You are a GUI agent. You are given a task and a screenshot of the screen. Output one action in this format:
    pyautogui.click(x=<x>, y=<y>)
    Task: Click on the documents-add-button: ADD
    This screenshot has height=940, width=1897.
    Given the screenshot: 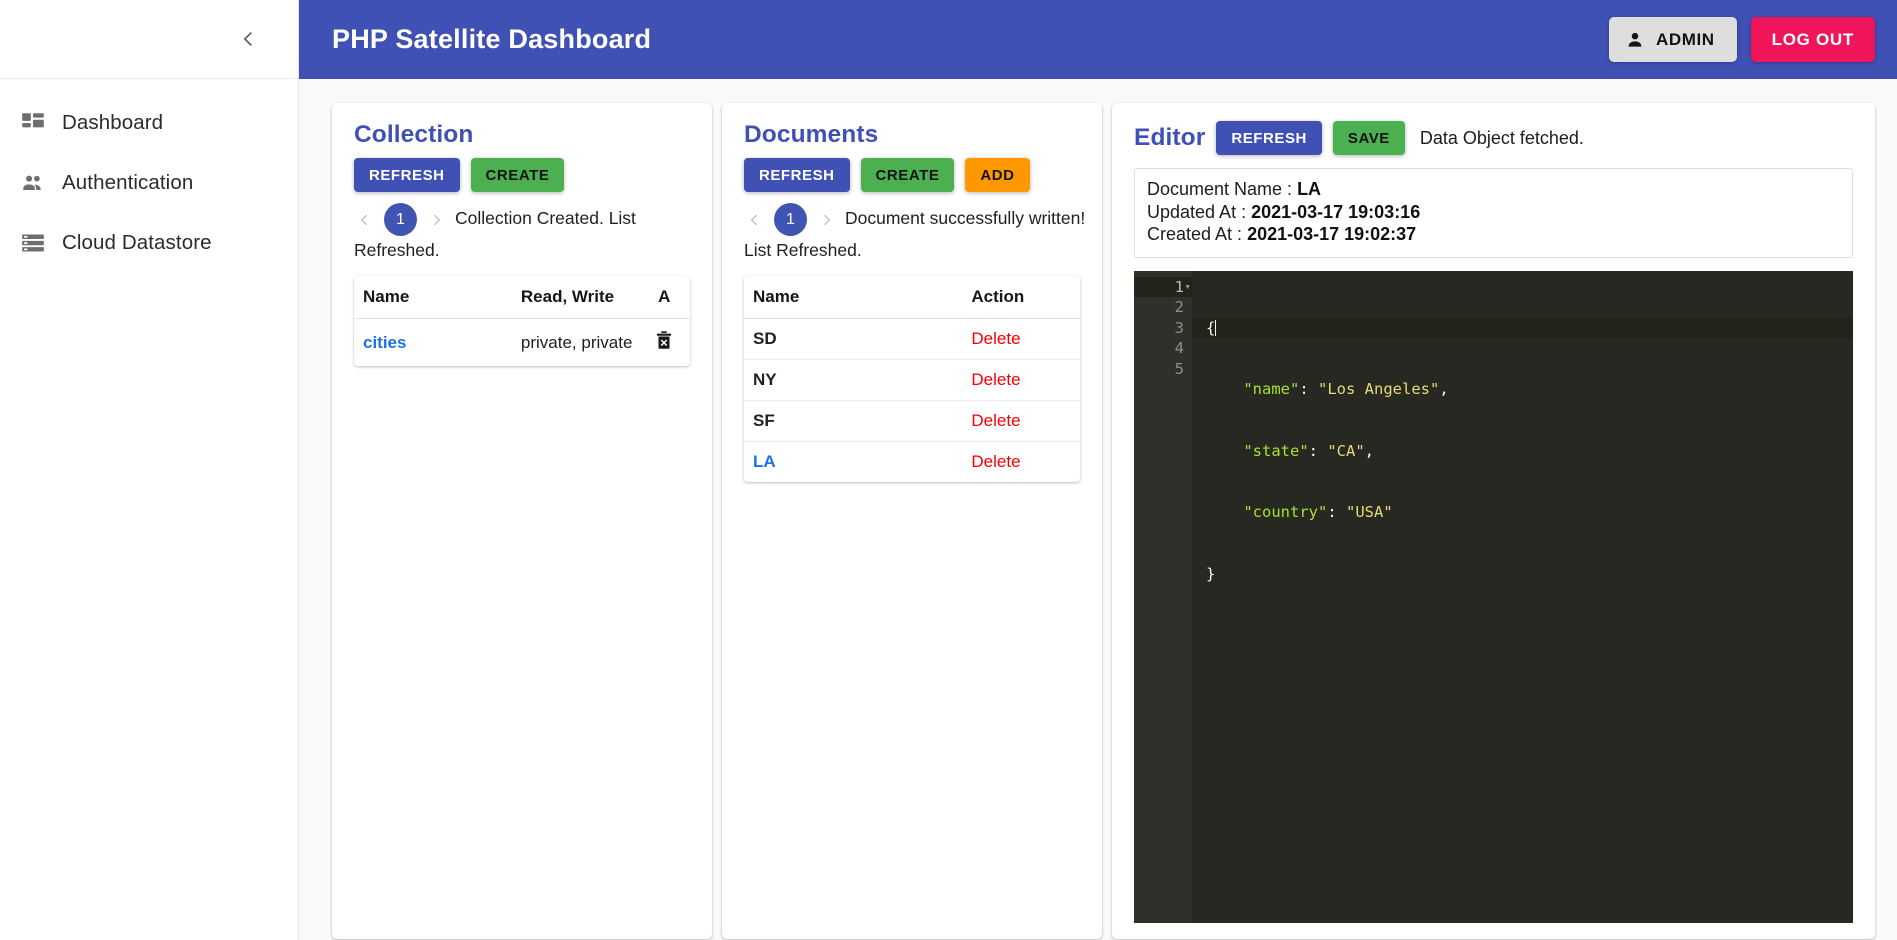 What is the action you would take?
    pyautogui.click(x=997, y=175)
    